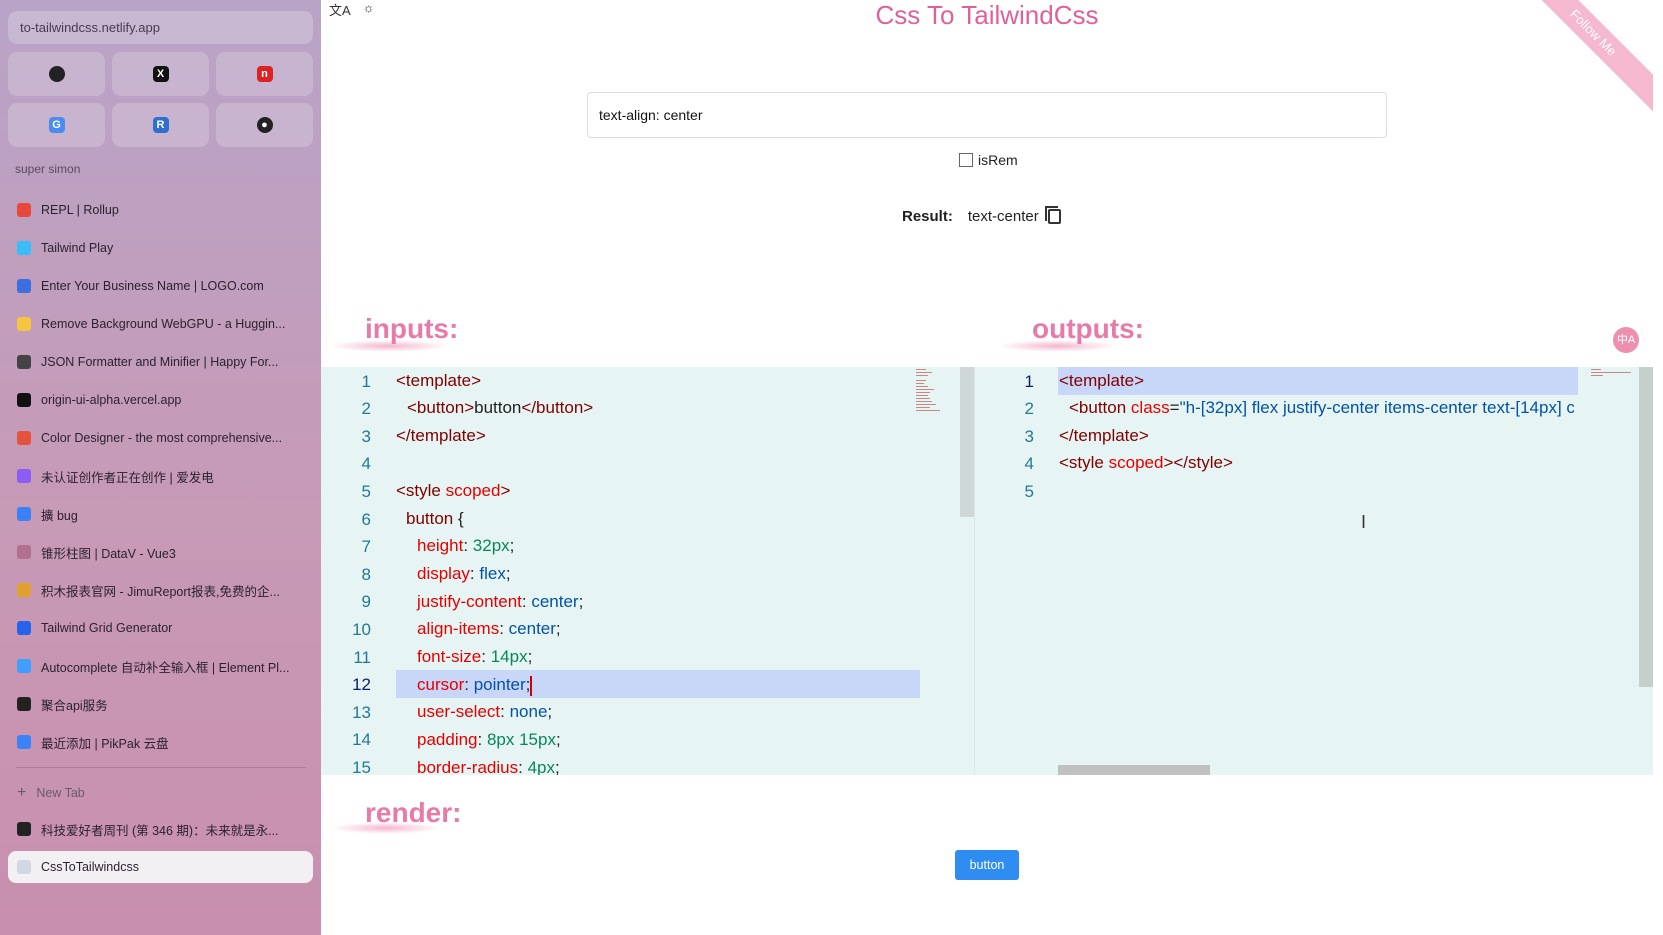  I want to click on pinned-x: X, so click(160, 74).